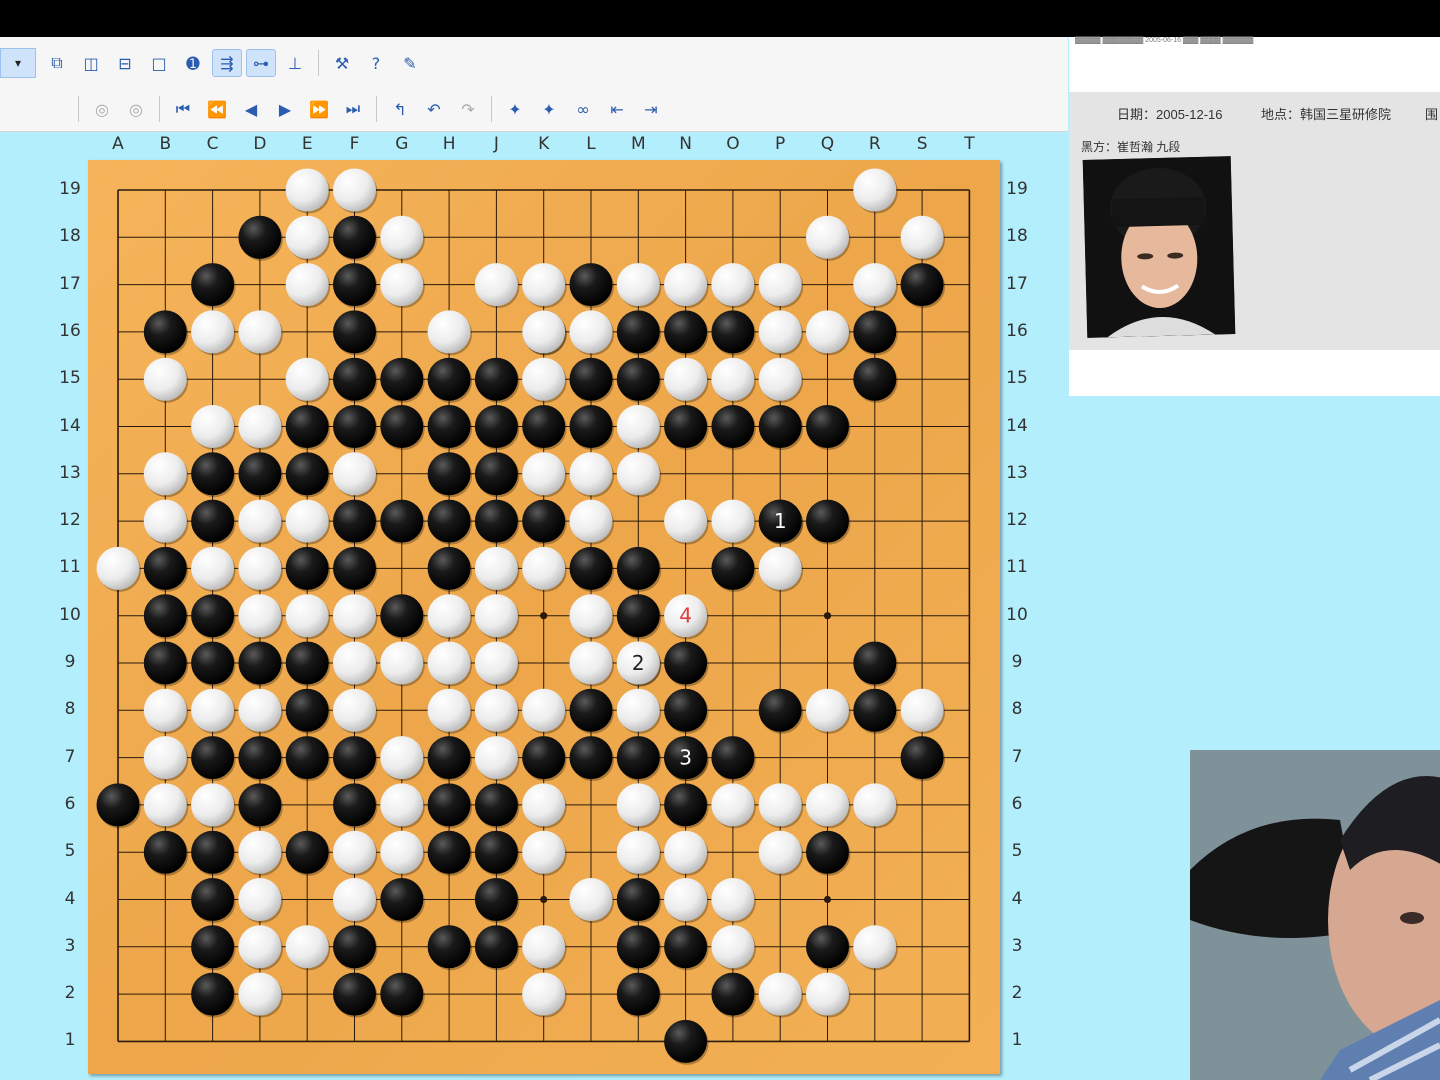  Describe the element at coordinates (434, 109) in the screenshot. I see `undo-icon: ↶` at that location.